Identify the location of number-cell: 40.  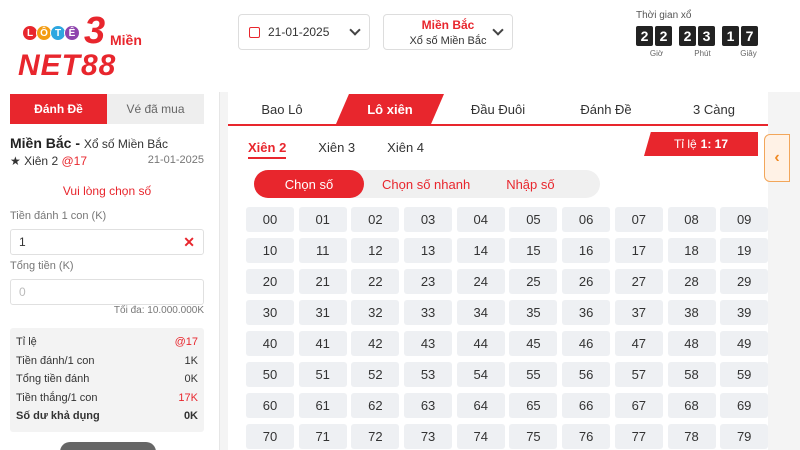
(270, 343).